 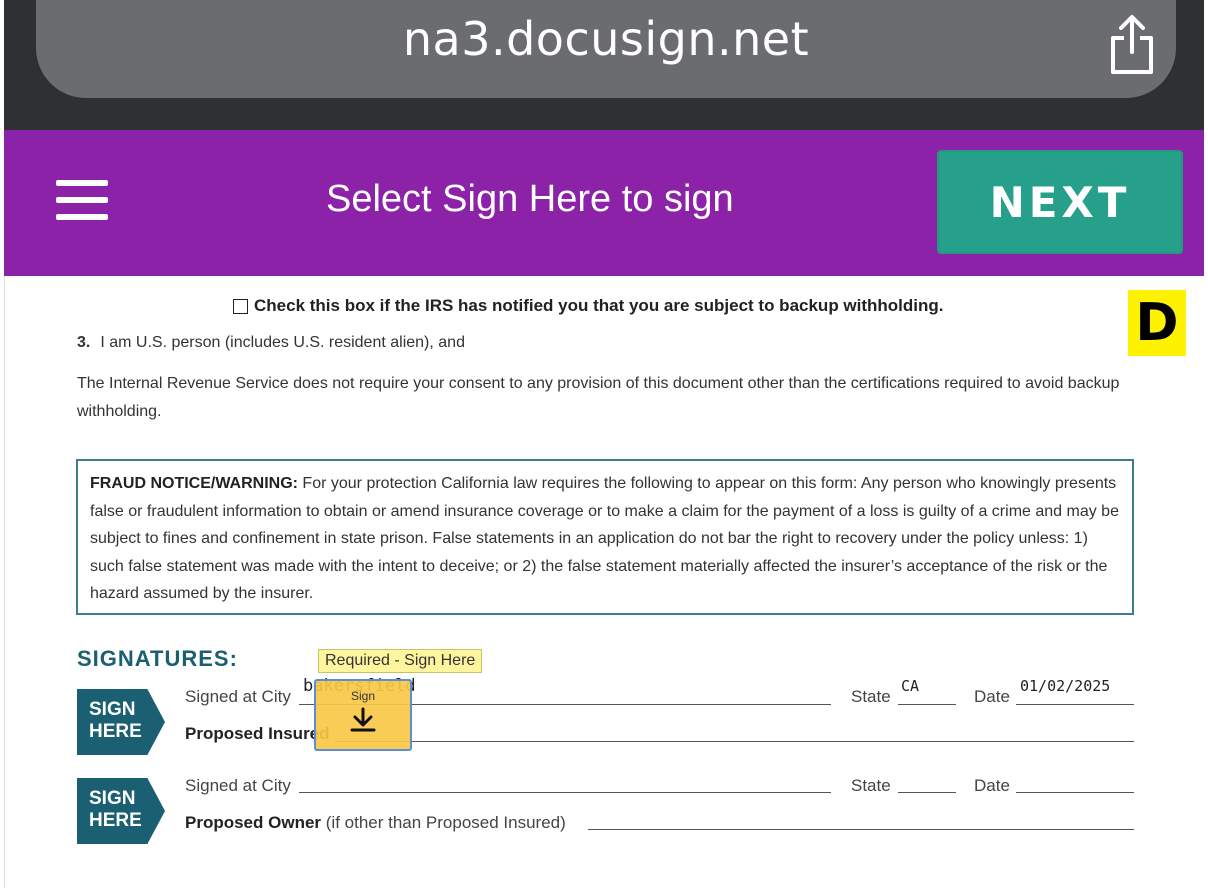 What do you see at coordinates (606, 39) in the screenshot?
I see `url-text: na3.docusign.net` at bounding box center [606, 39].